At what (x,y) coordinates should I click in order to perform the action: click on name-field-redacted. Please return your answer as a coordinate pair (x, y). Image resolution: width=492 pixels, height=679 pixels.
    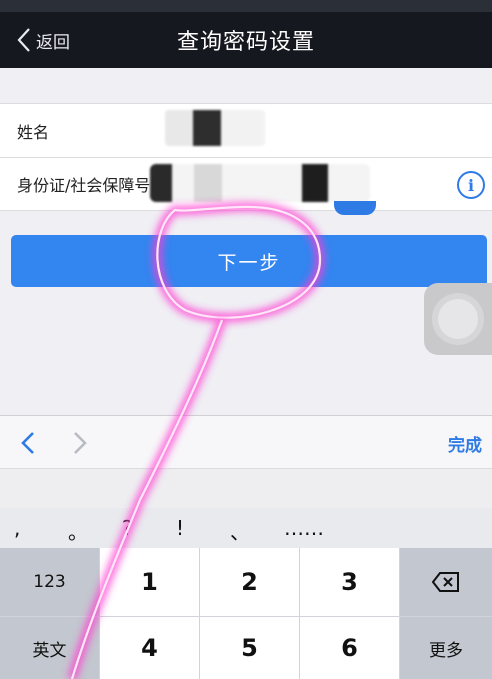
    Looking at the image, I should click on (215, 128).